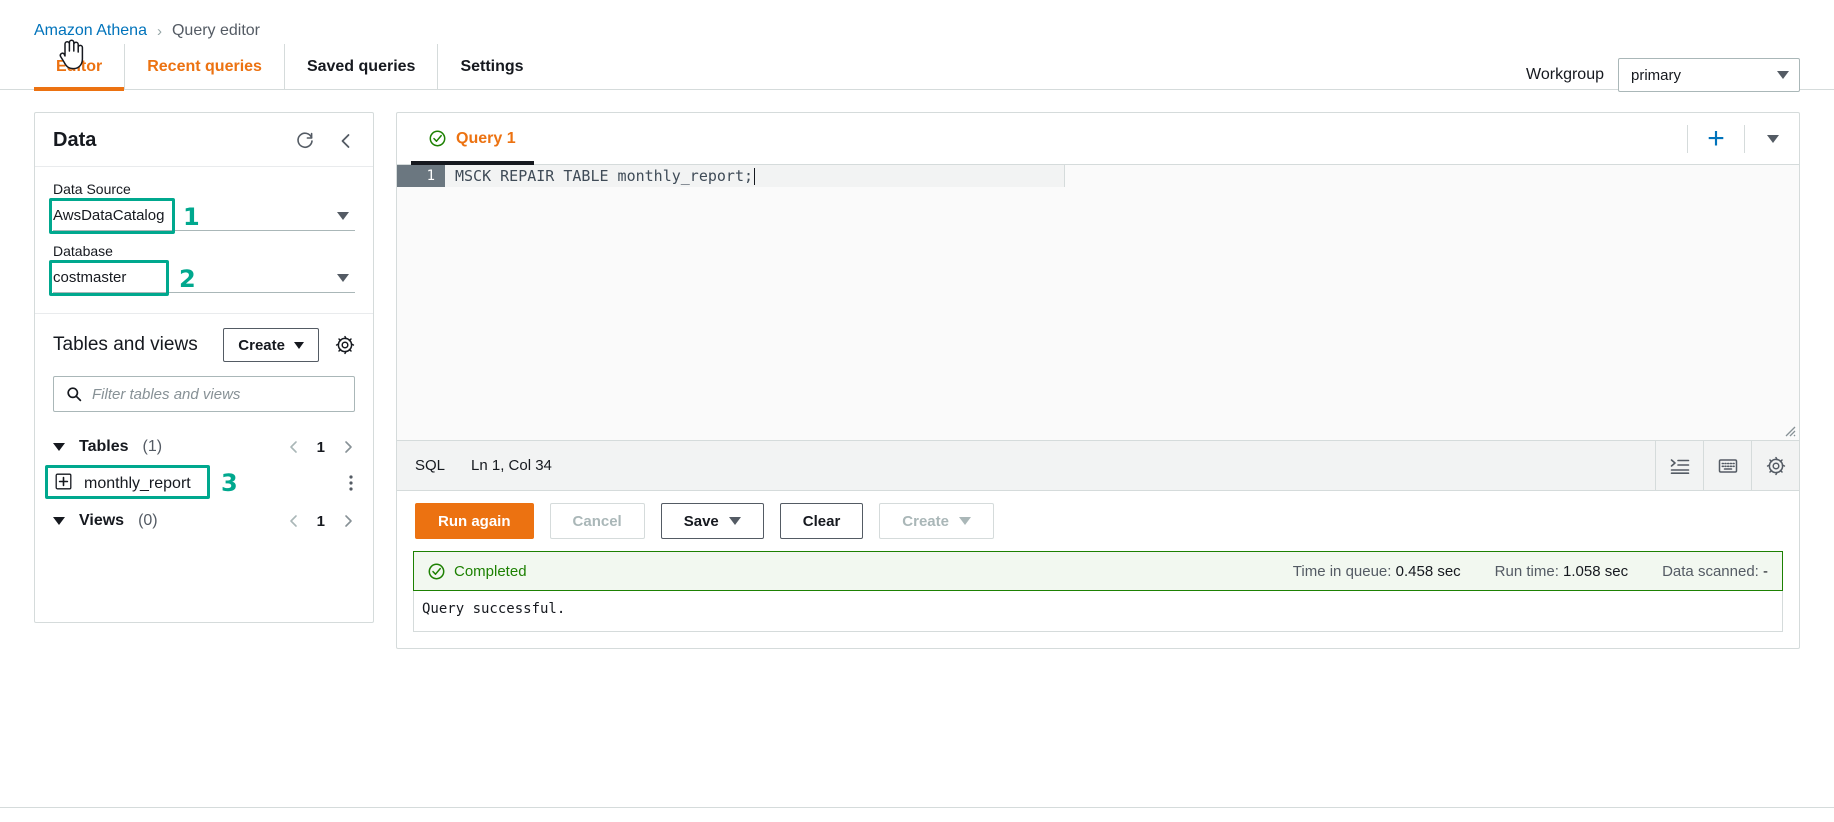 The width and height of the screenshot is (1834, 822). I want to click on metric-data-scanned: Data scanned: -, so click(1715, 571).